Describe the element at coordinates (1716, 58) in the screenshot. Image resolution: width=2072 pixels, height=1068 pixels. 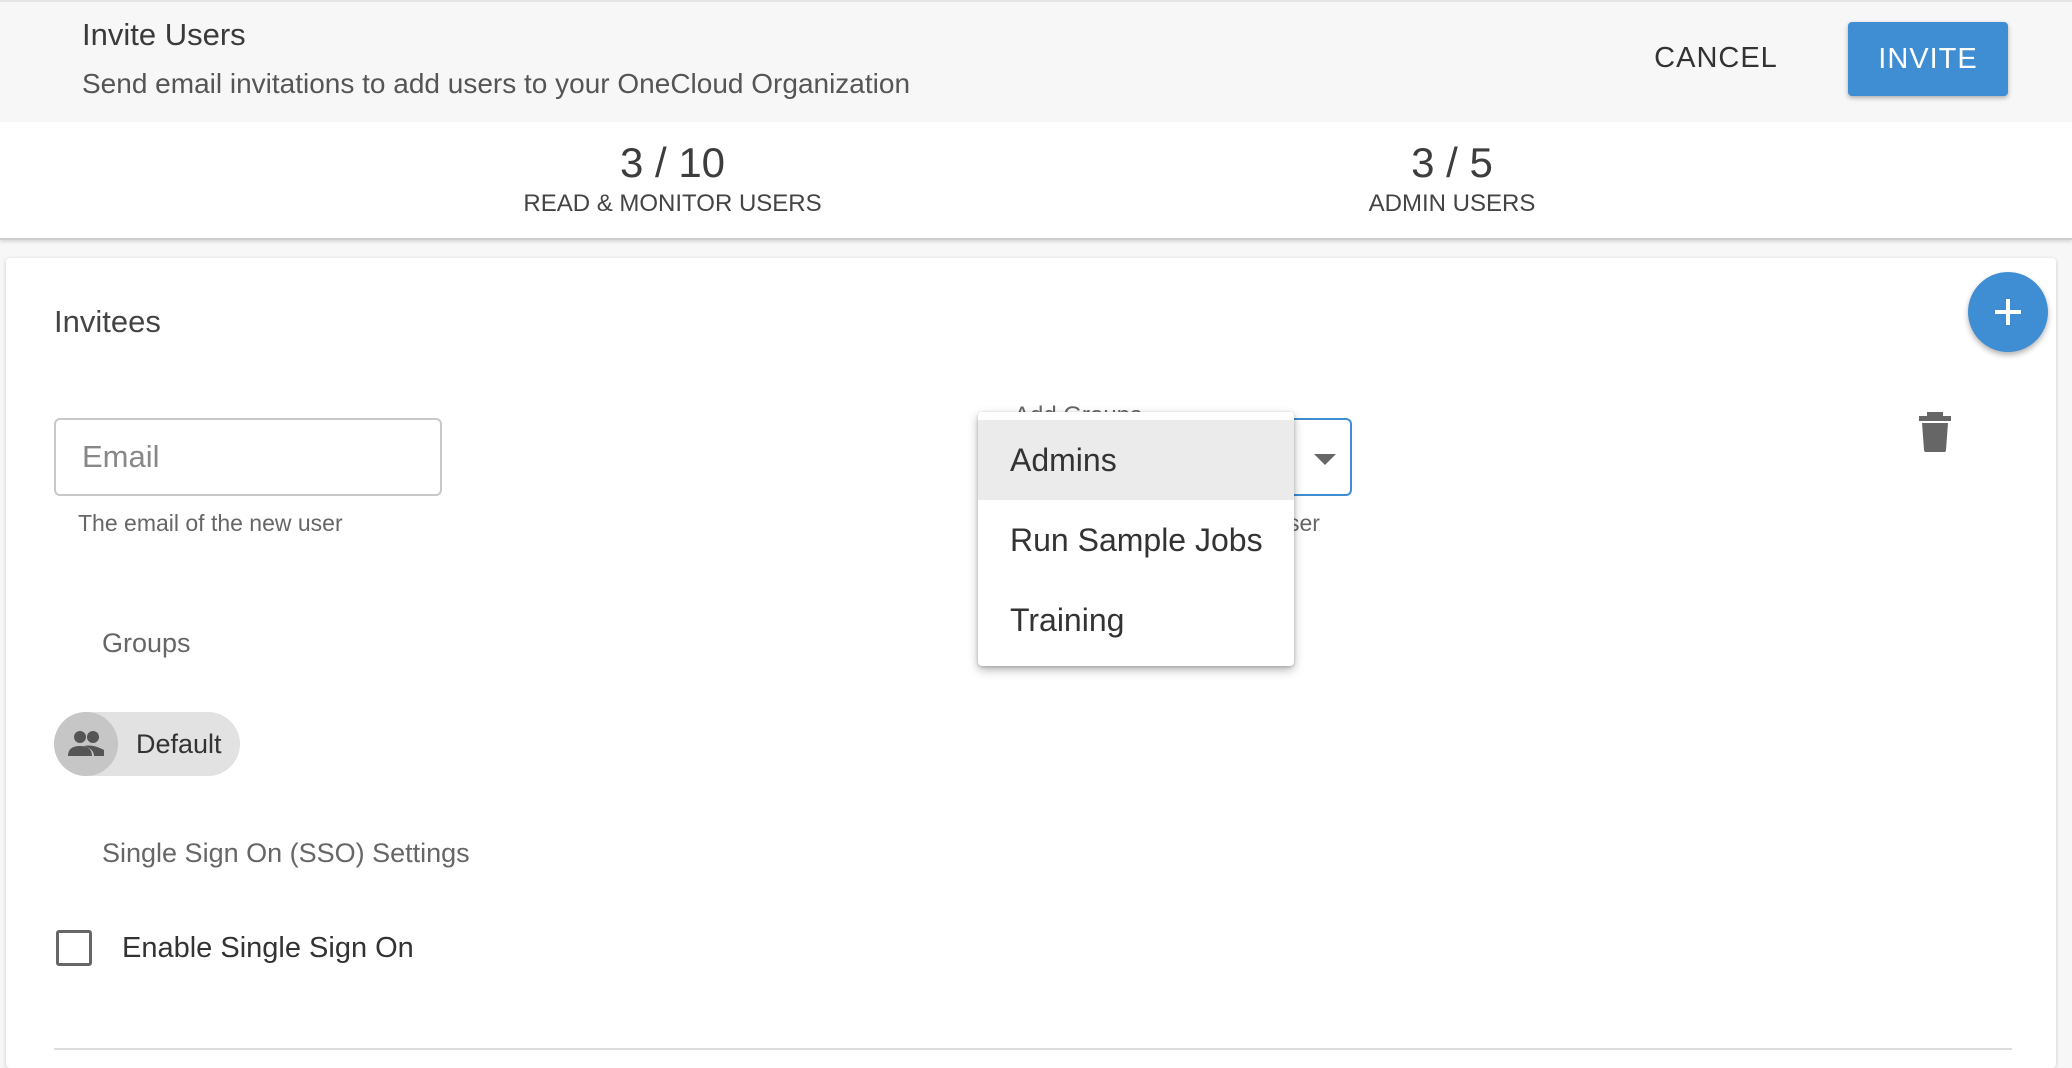
I see `cancel-button: CANCEL` at that location.